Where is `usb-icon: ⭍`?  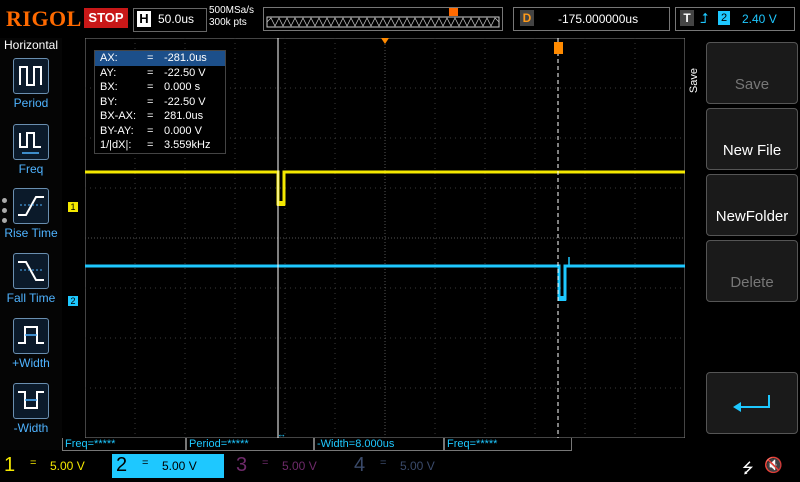 usb-icon: ⭍ is located at coordinates (748, 468).